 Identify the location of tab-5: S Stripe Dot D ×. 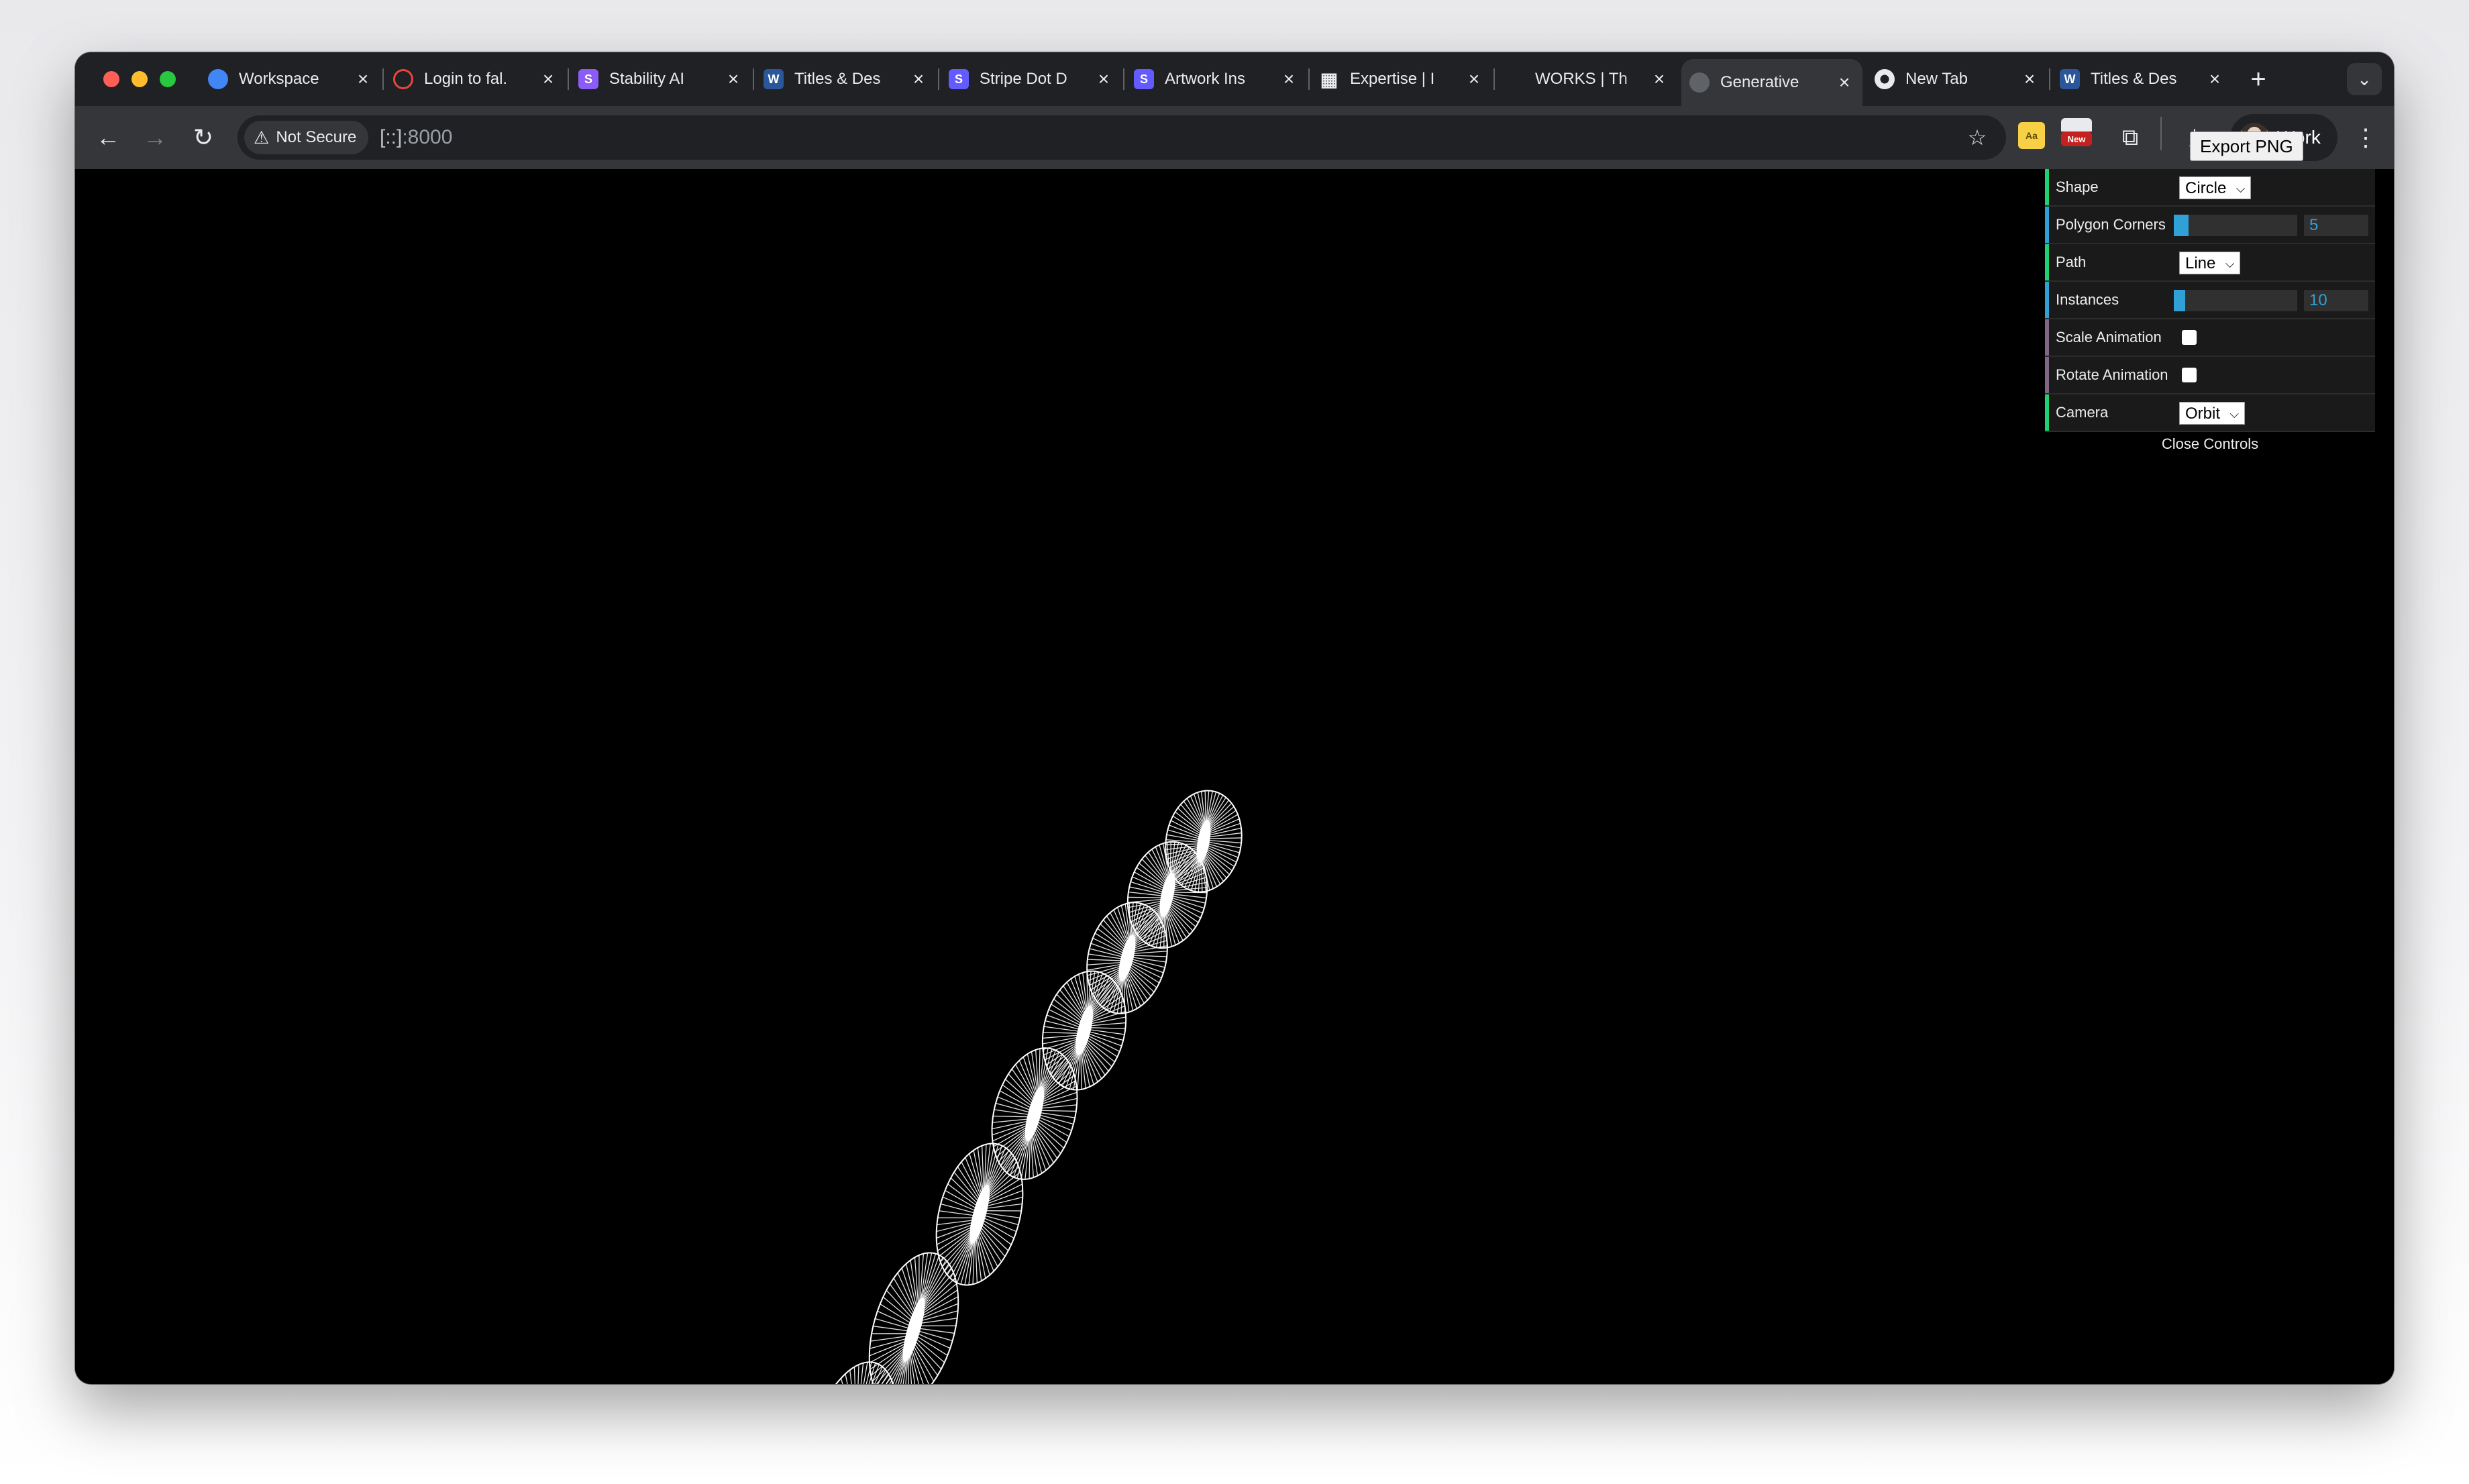
(1031, 79).